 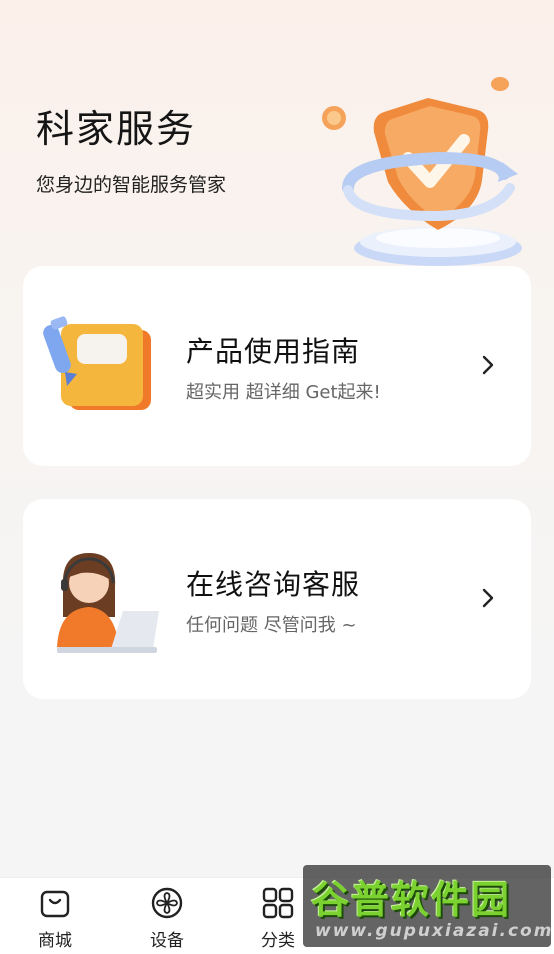 I want to click on watermark: 谷普软件园 www.gupuxiazai.com, so click(x=427, y=906).